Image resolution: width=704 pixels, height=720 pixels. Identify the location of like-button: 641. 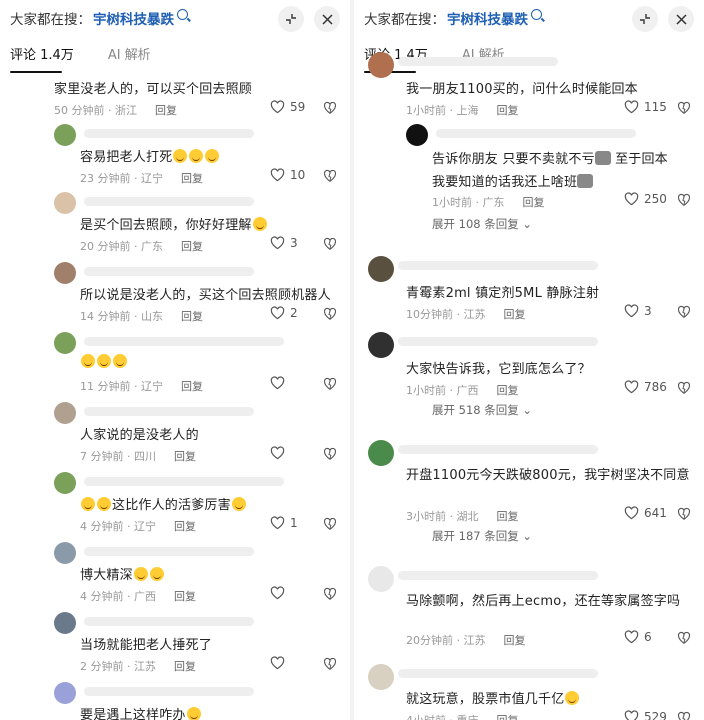
(645, 513).